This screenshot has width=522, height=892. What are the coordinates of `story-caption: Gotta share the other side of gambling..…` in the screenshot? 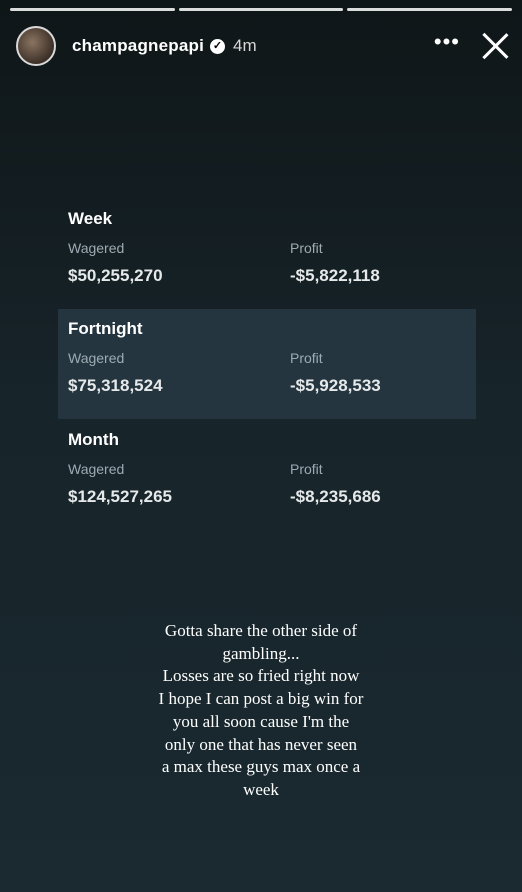 It's located at (261, 711).